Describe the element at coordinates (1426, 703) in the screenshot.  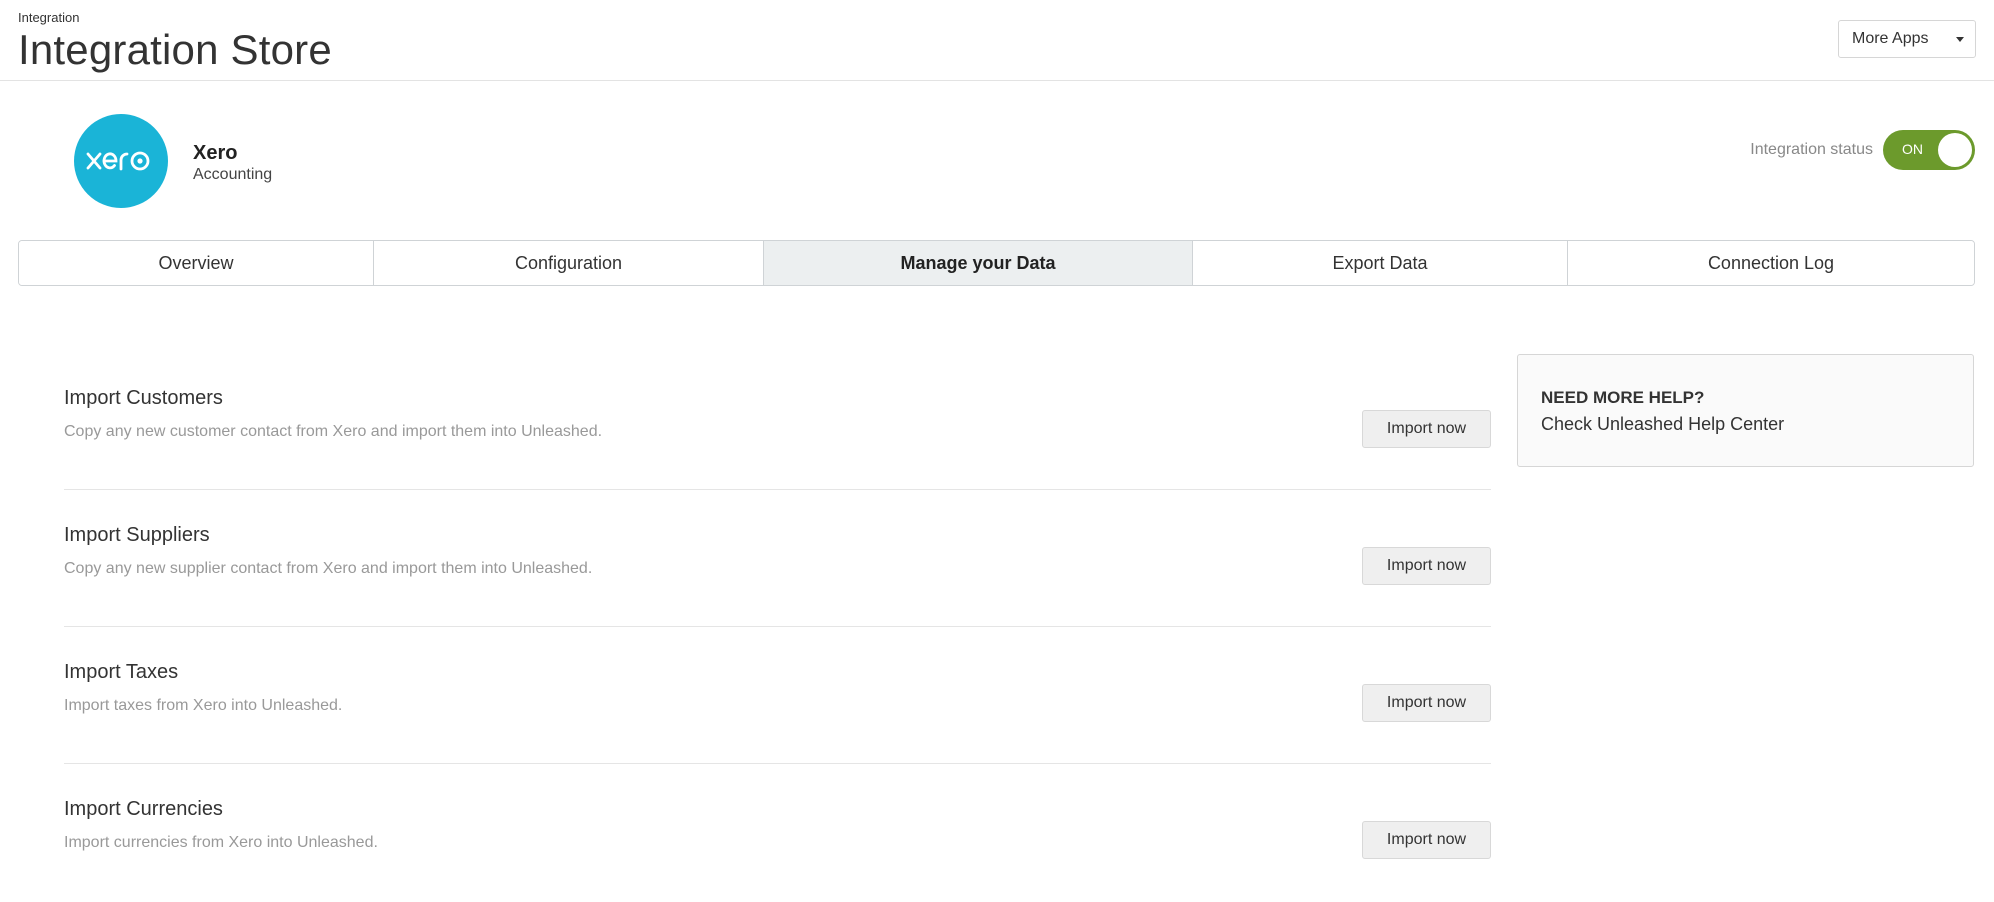
I see `import-taxes-button: Import now` at that location.